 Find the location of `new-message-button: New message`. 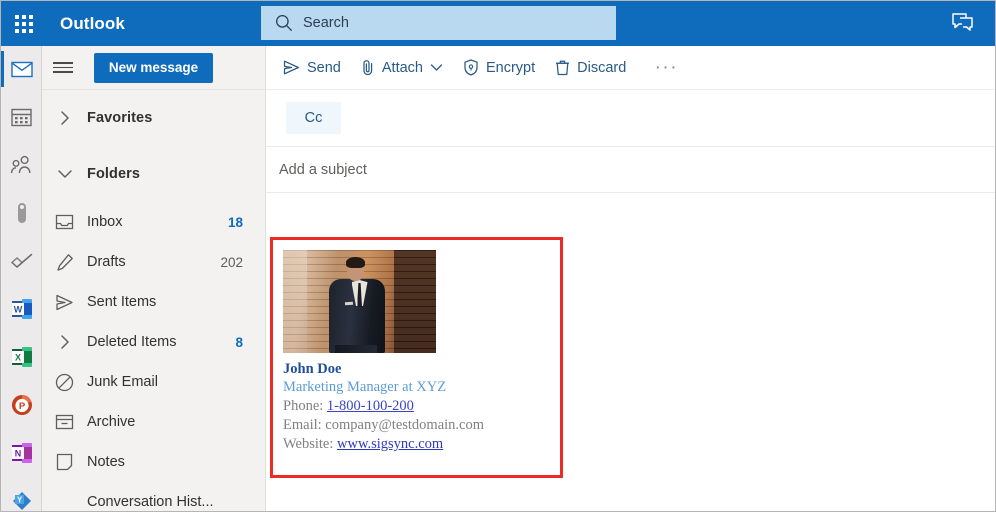

new-message-button: New message is located at coordinates (153, 67).